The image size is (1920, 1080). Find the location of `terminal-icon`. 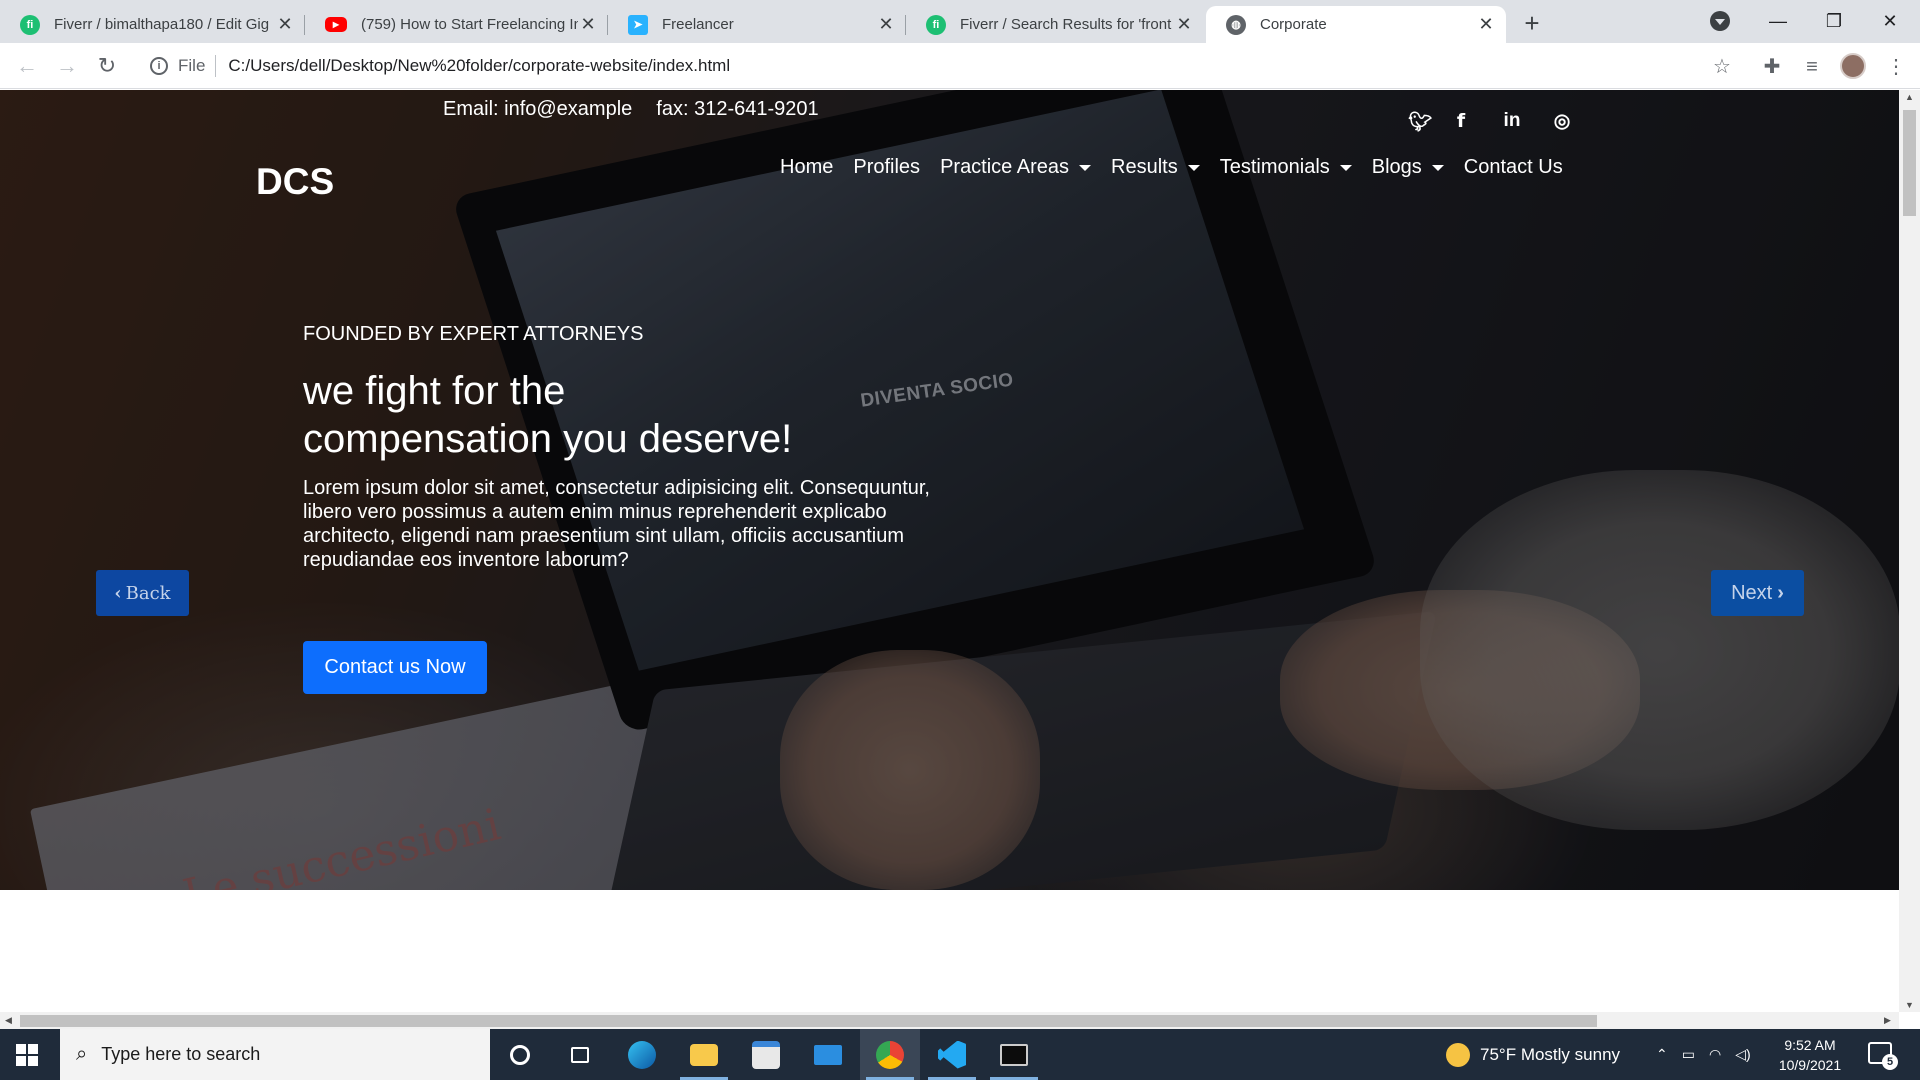

terminal-icon is located at coordinates (1014, 1054).